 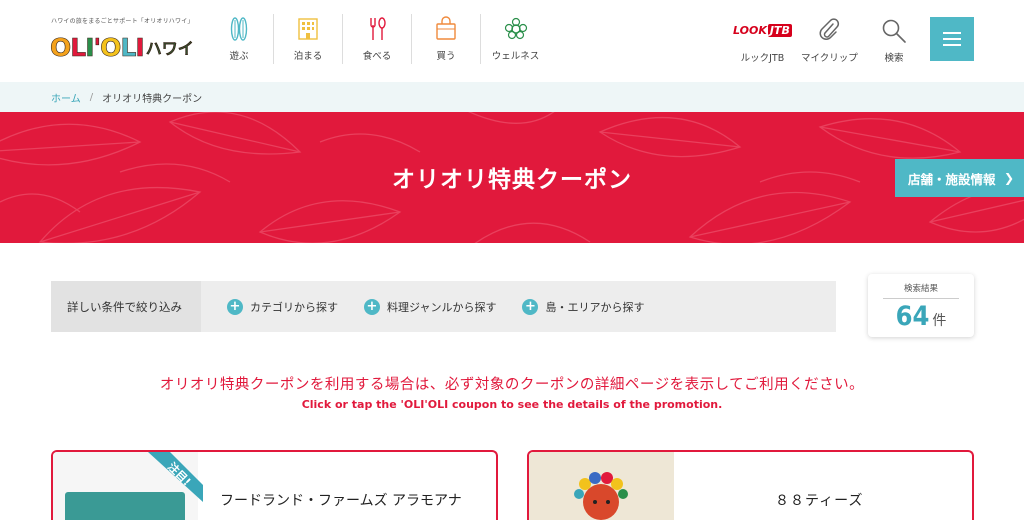 What do you see at coordinates (912, 316) in the screenshot?
I see `result-count-number: 64` at bounding box center [912, 316].